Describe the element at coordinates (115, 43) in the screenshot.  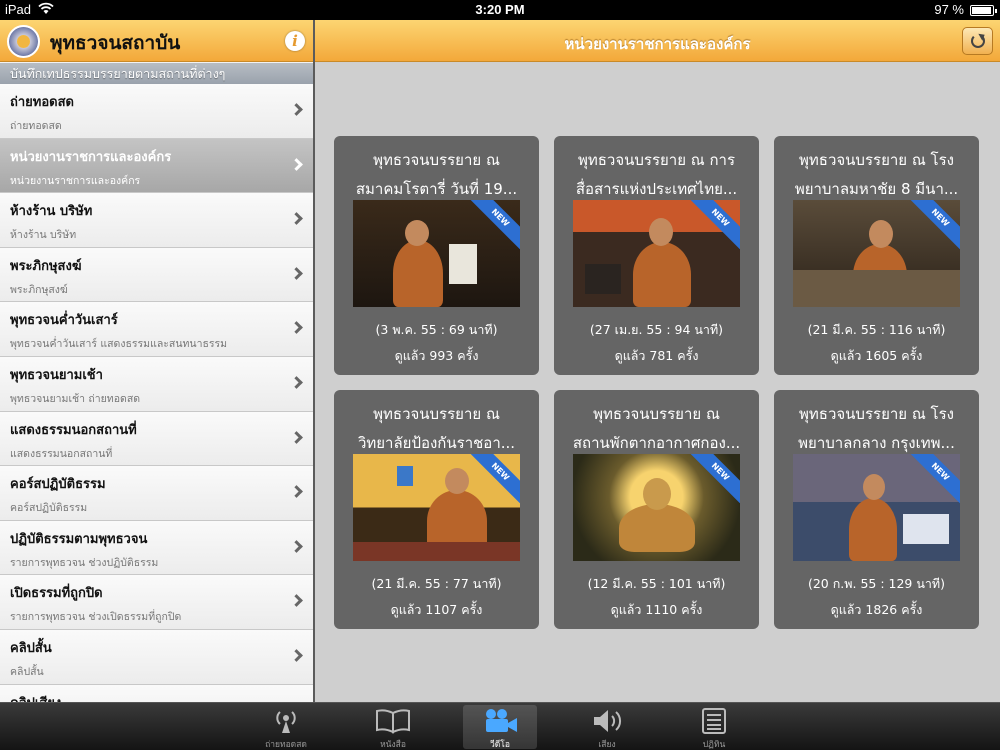
I see `app-title: พุทธวจนสถาบัน` at that location.